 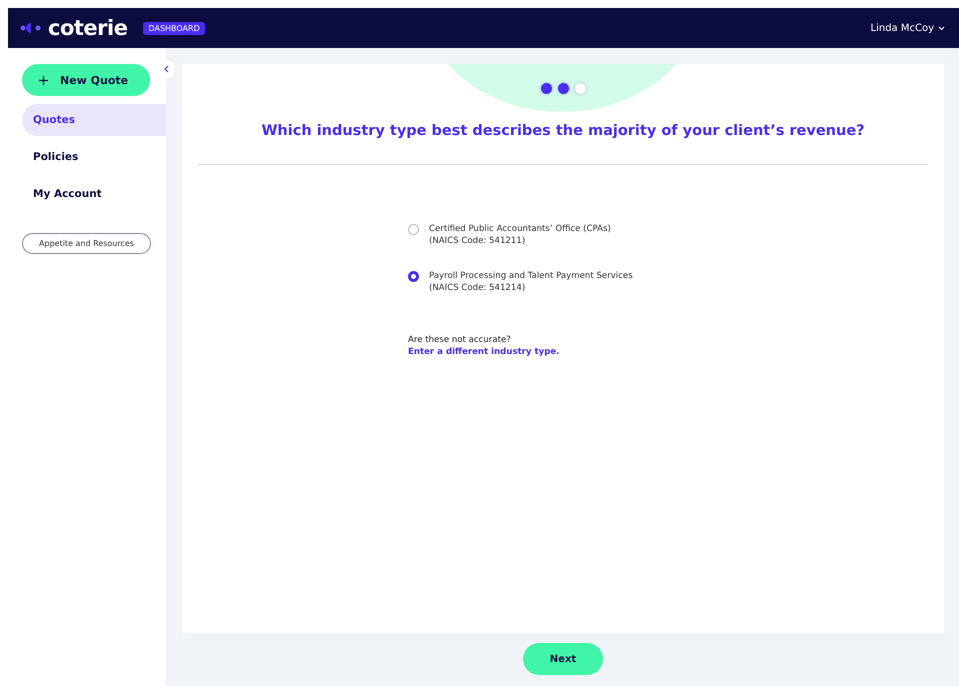 I want to click on brand-name: coterie, so click(x=88, y=28).